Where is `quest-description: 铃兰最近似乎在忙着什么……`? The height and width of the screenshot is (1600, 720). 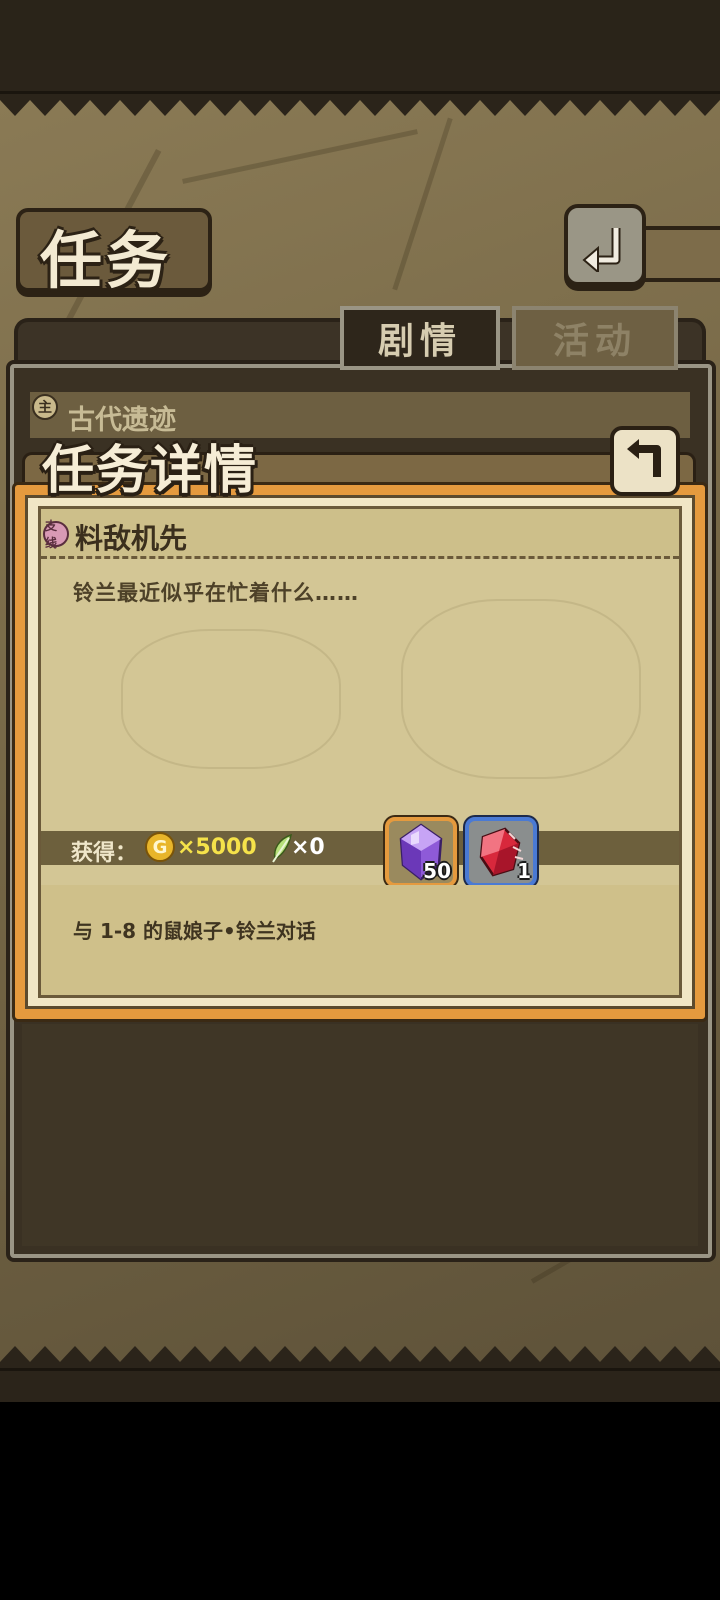 quest-description: 铃兰最近似乎在忙着什么…… is located at coordinates (216, 593).